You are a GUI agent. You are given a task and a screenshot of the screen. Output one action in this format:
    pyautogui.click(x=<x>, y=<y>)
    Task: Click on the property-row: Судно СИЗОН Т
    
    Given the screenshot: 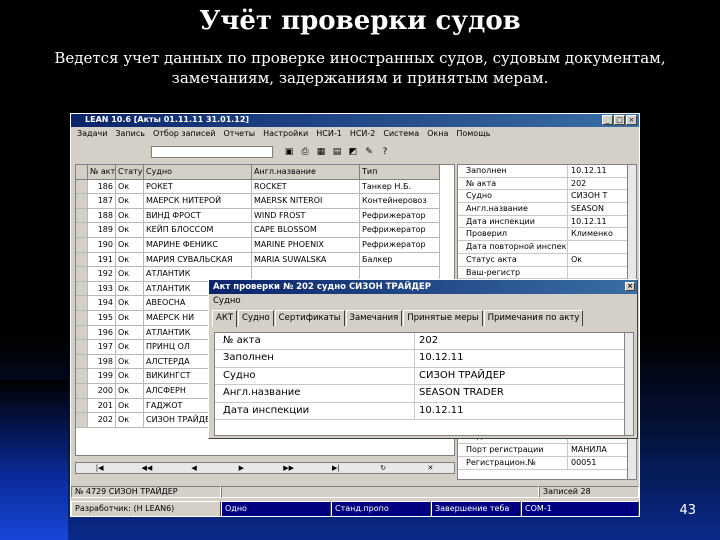 What is the action you would take?
    pyautogui.click(x=547, y=197)
    